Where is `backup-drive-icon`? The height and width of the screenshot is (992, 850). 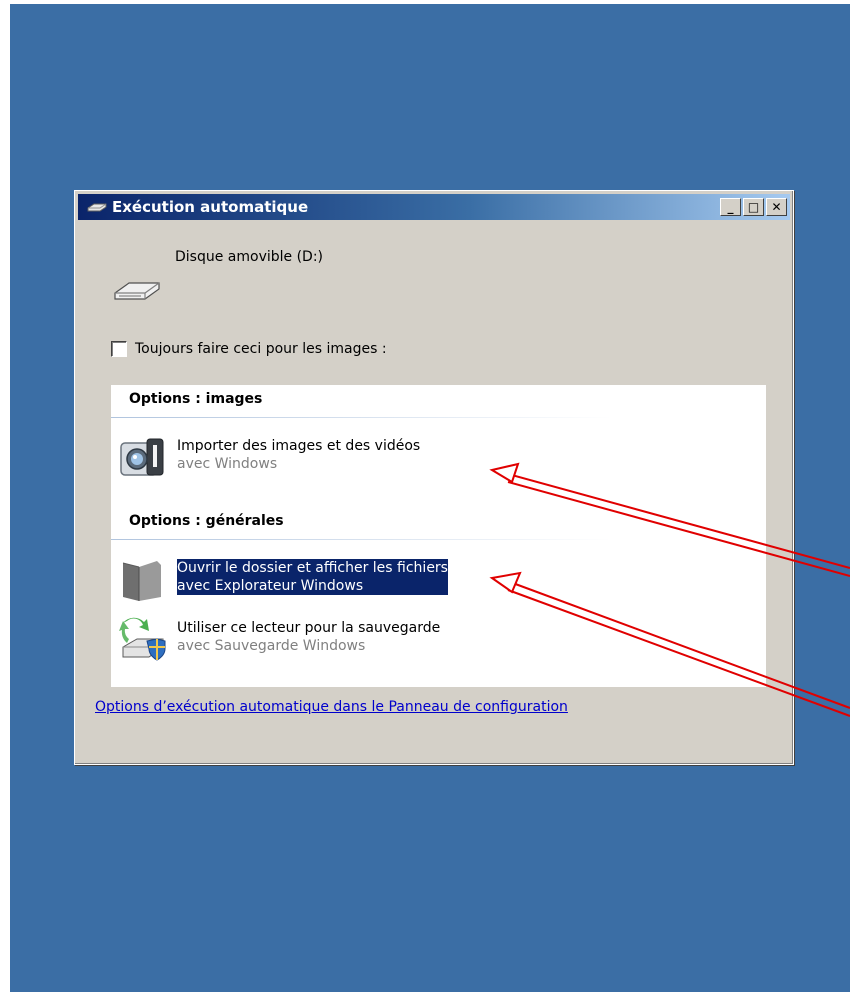 backup-drive-icon is located at coordinates (142, 639).